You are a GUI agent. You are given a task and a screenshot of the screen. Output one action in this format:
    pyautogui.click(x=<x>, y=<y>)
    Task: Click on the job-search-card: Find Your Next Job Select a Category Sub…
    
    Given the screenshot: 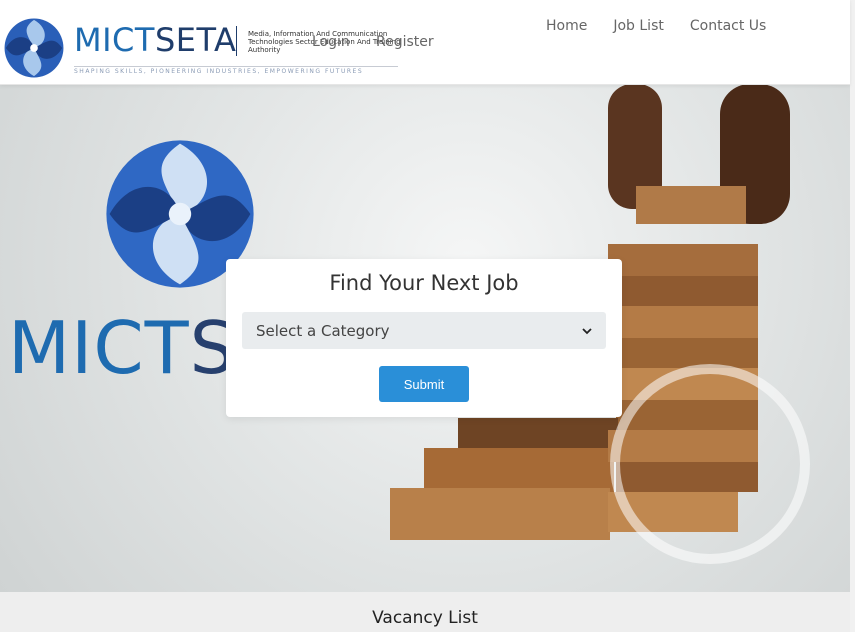 What is the action you would take?
    pyautogui.click(x=424, y=338)
    